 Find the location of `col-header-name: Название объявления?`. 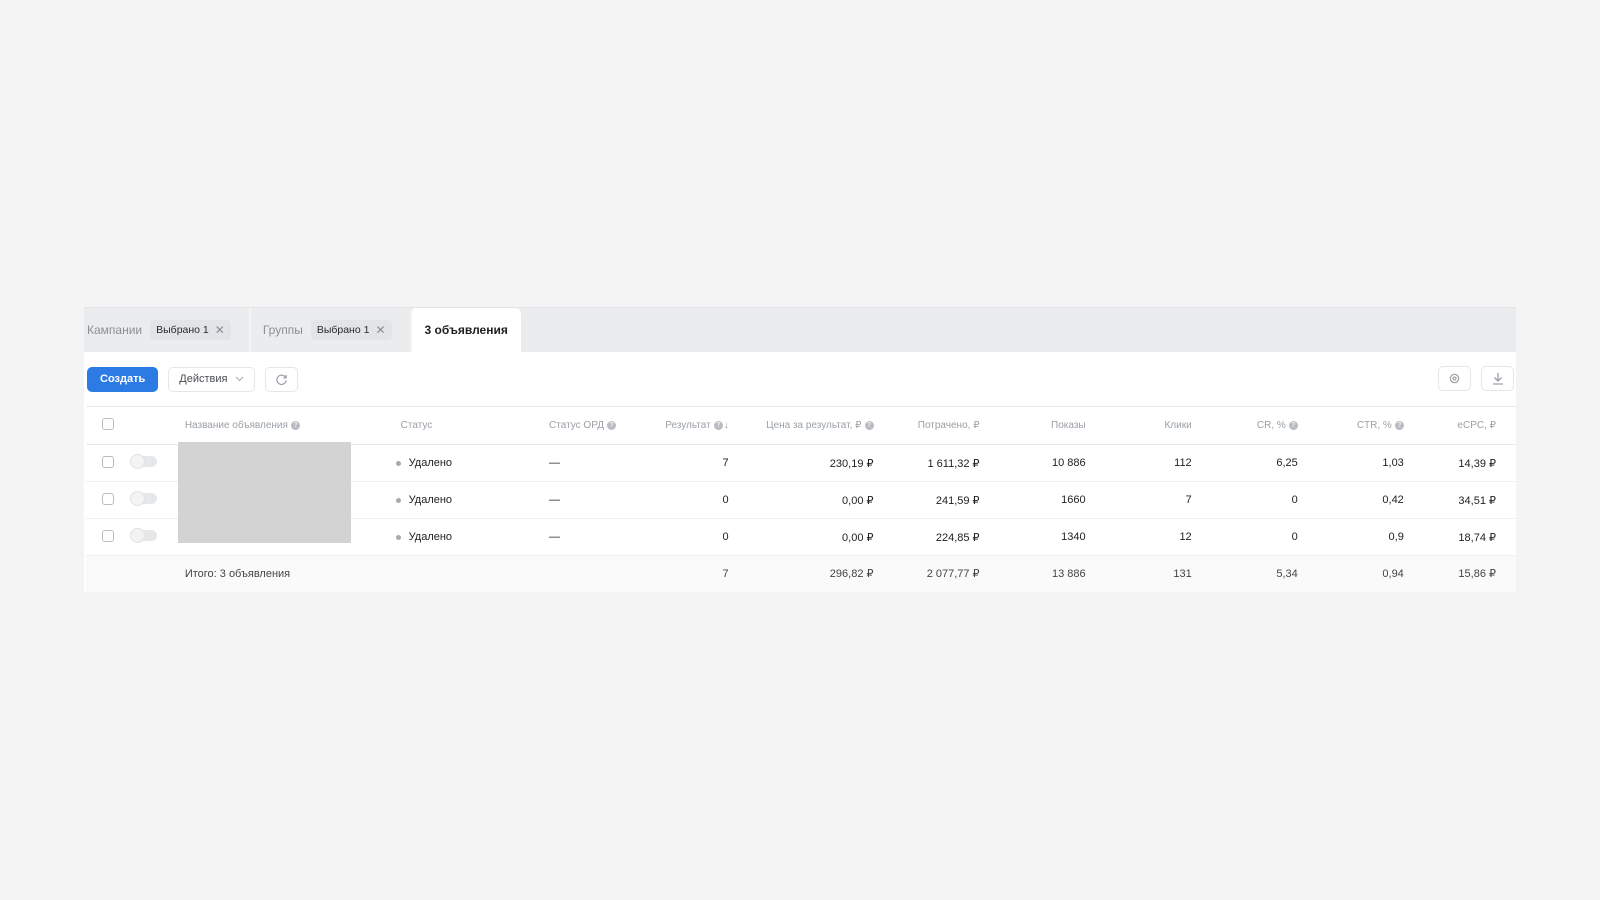

col-header-name: Название объявления? is located at coordinates (277, 425).